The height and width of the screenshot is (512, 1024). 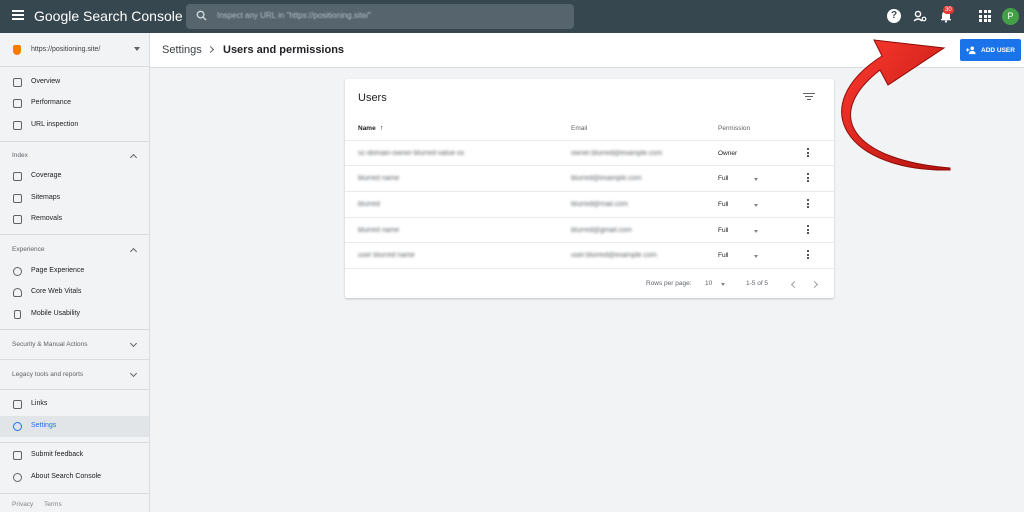 What do you see at coordinates (369, 204) in the screenshot?
I see `user-name-cell: blurred` at bounding box center [369, 204].